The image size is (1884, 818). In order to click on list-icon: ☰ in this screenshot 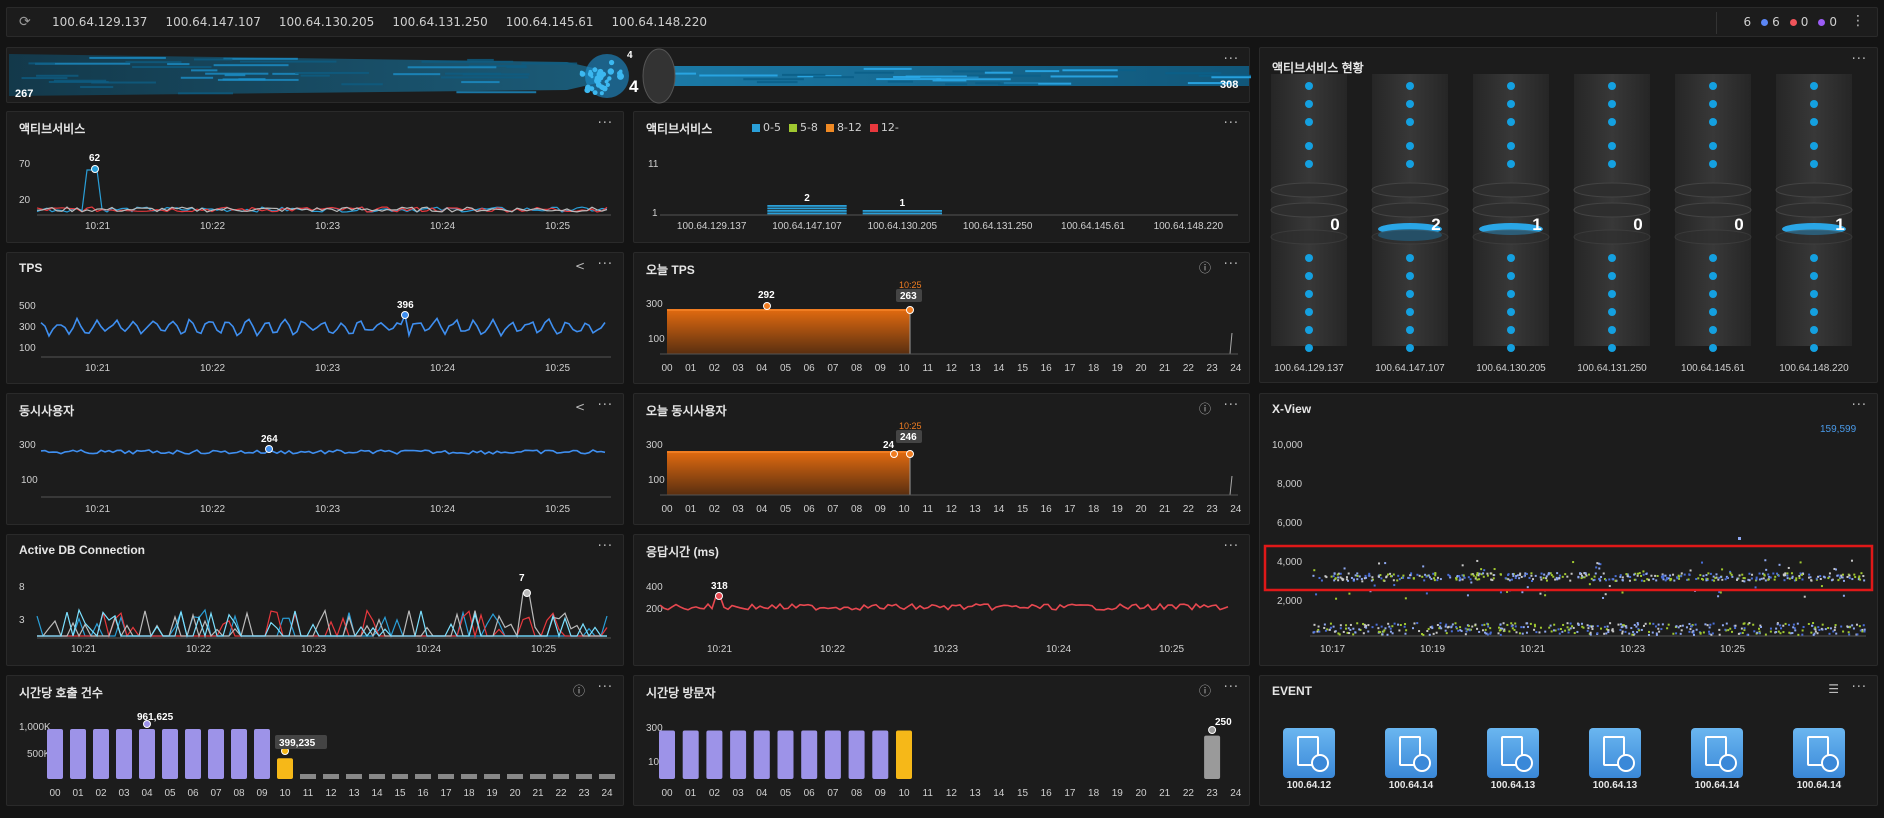, I will do `click(1833, 689)`.